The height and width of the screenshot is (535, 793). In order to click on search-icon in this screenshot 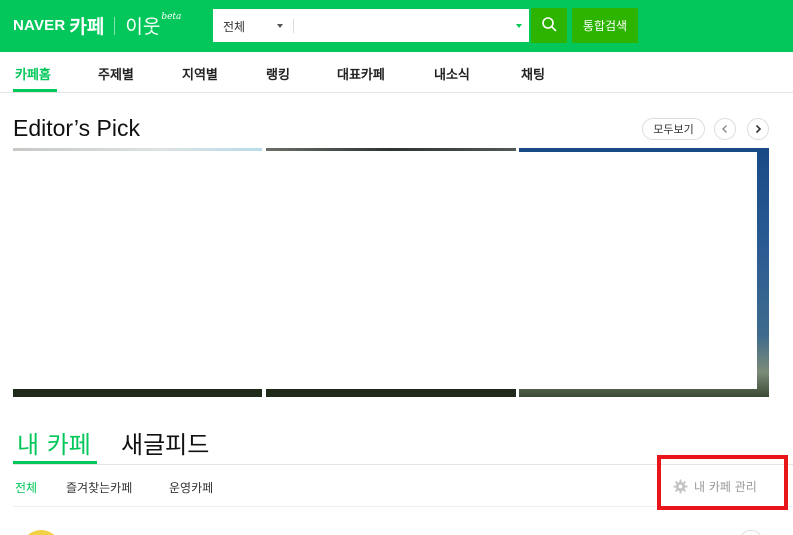, I will do `click(549, 25)`.